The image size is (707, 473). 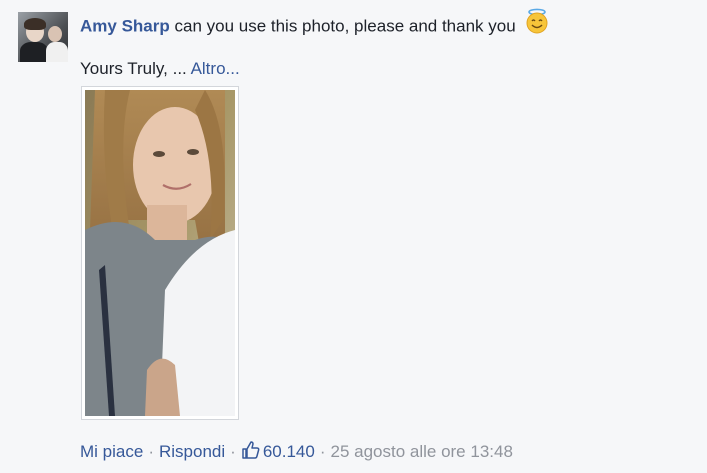 What do you see at coordinates (288, 451) in the screenshot?
I see `like-count: 60.140` at bounding box center [288, 451].